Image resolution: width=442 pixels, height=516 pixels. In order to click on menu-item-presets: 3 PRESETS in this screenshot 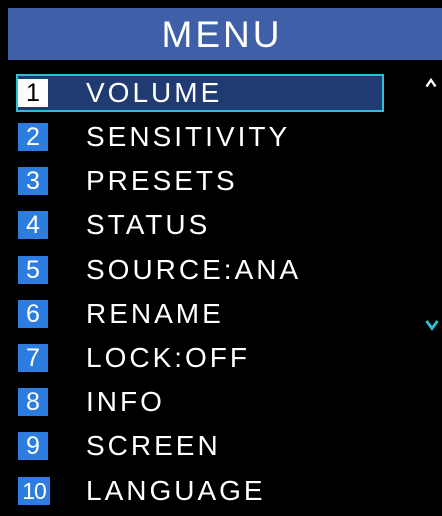, I will do `click(200, 181)`.